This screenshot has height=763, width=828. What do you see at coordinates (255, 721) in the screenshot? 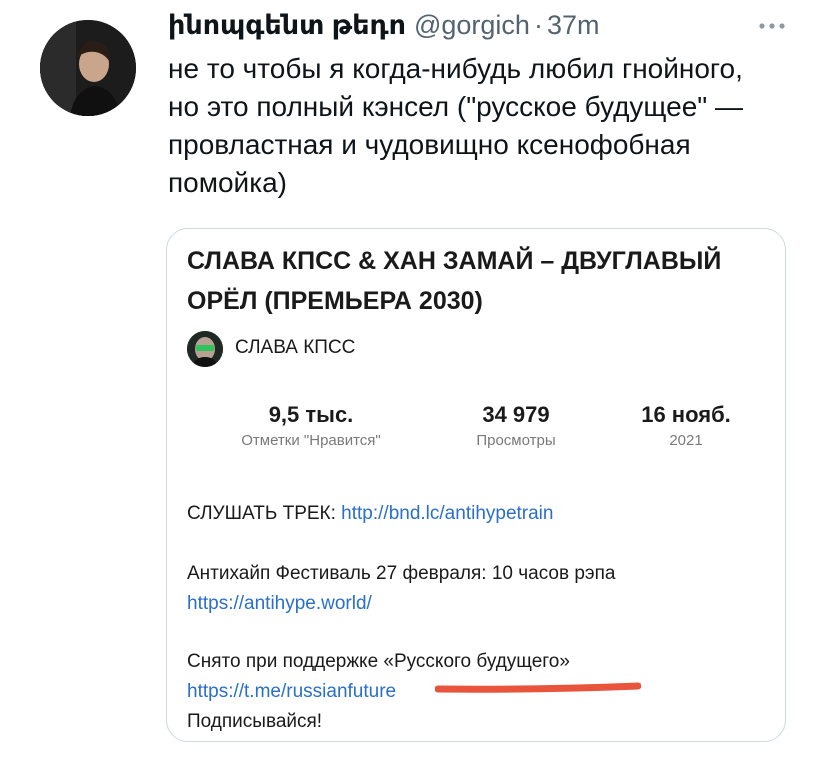
I see `subscribe-text: Подписывайся!` at bounding box center [255, 721].